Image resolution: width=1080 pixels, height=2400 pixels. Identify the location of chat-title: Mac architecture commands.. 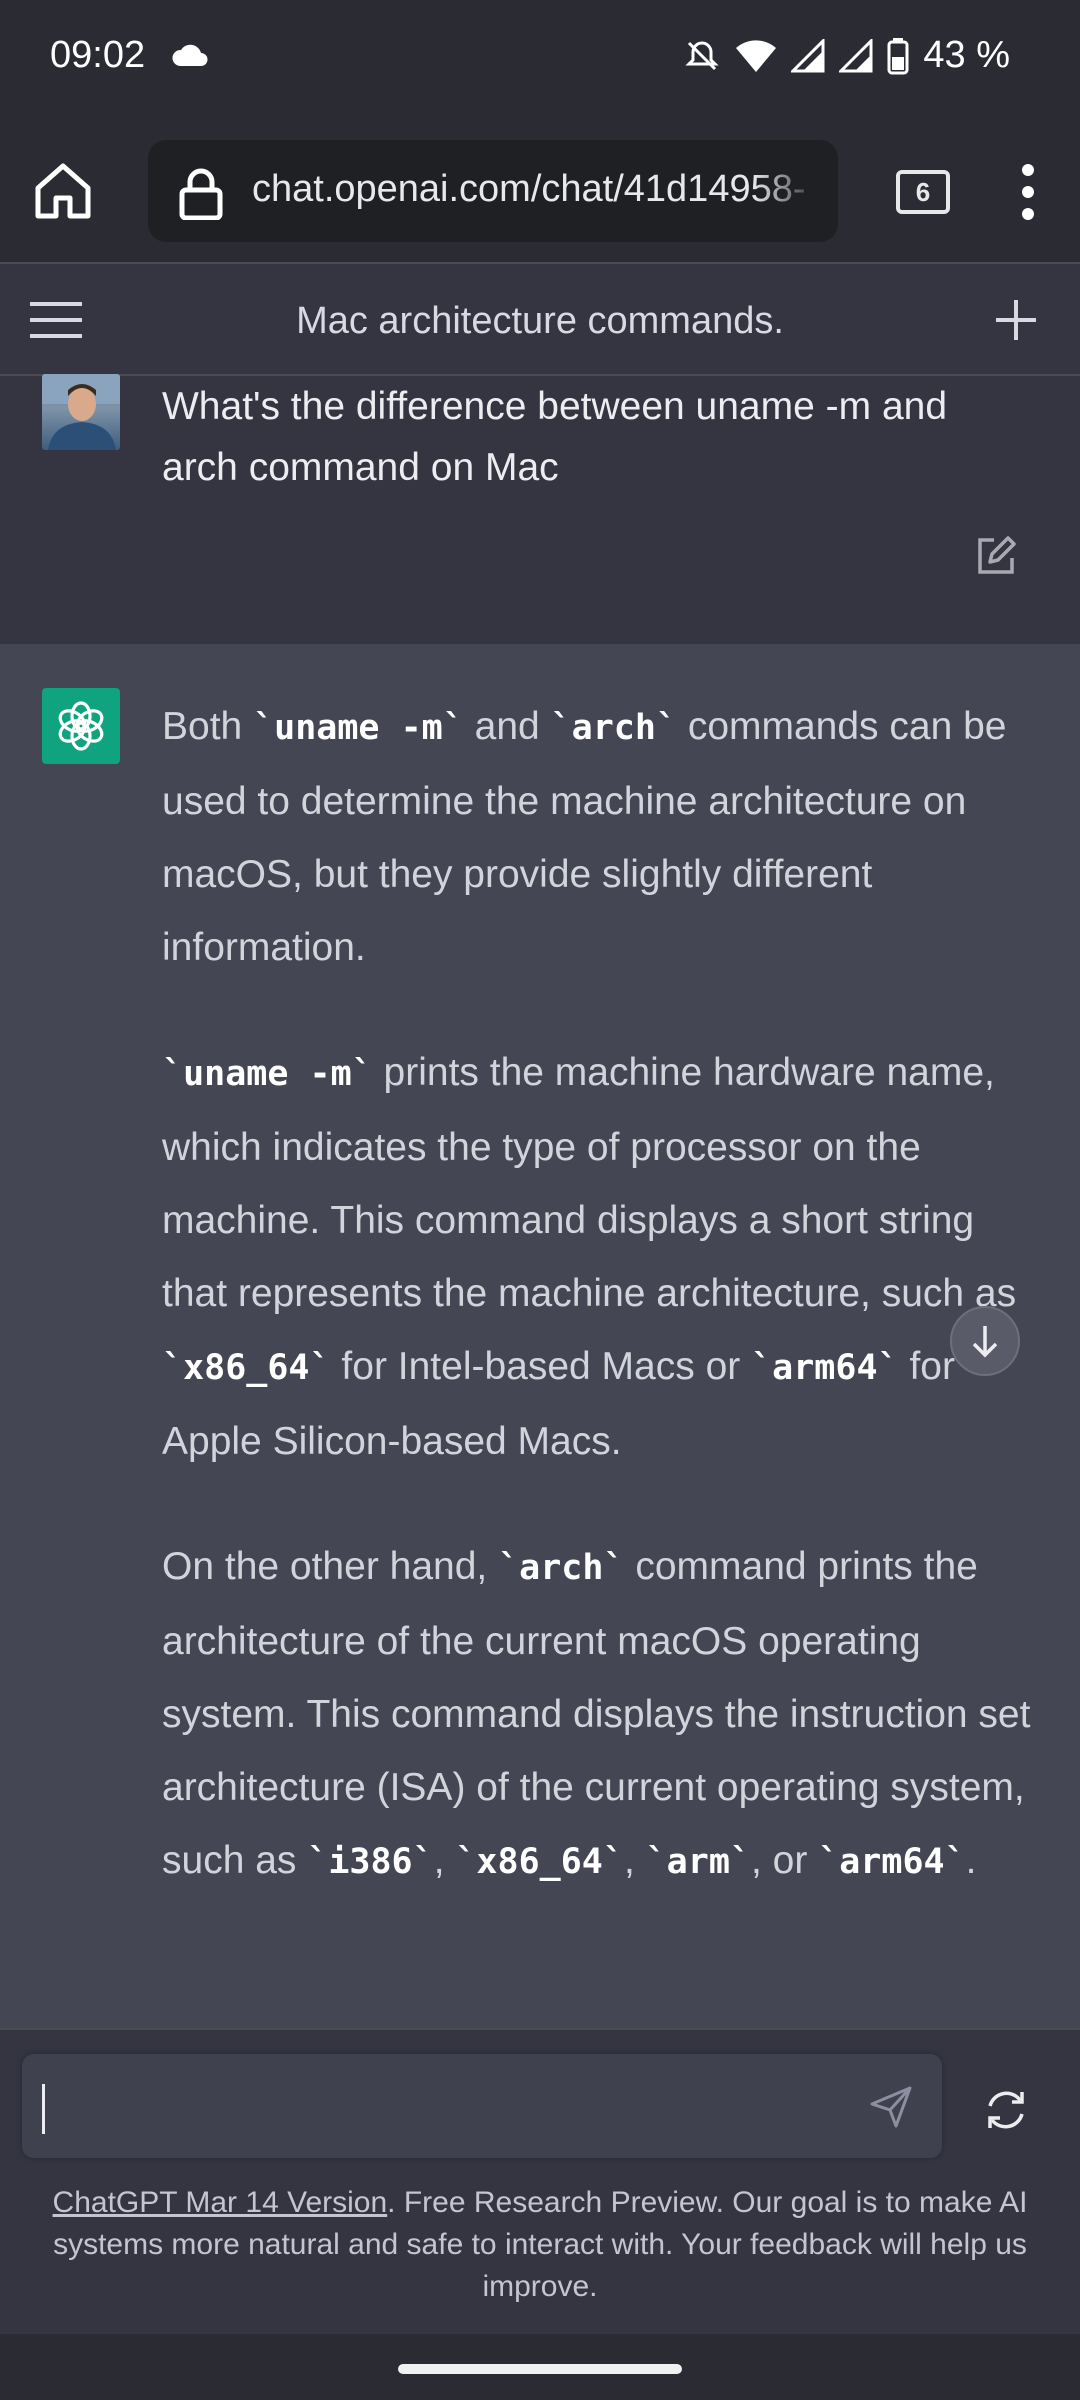
(540, 321).